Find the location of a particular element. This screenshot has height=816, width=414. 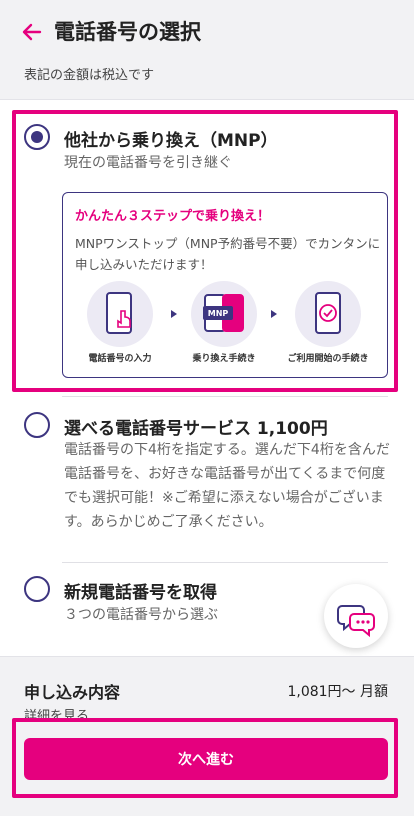

option-new-number-subtitle: ３つの電話番号から選ぶ is located at coordinates (141, 615).